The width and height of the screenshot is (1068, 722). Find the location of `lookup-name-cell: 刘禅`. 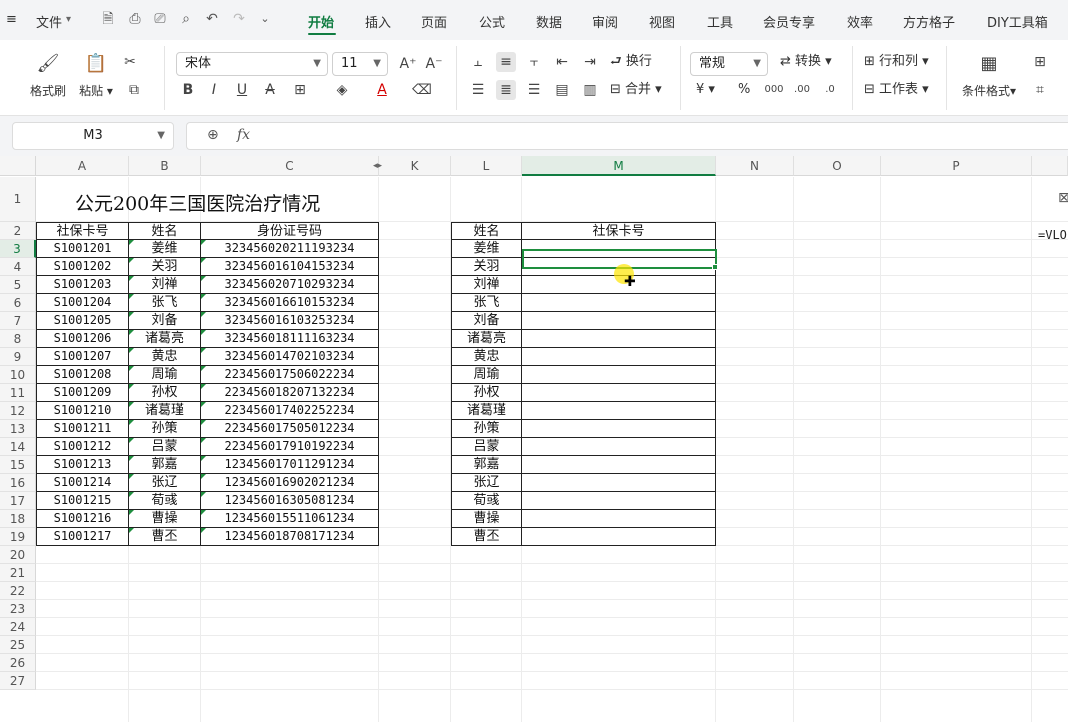

lookup-name-cell: 刘禅 is located at coordinates (486, 285).